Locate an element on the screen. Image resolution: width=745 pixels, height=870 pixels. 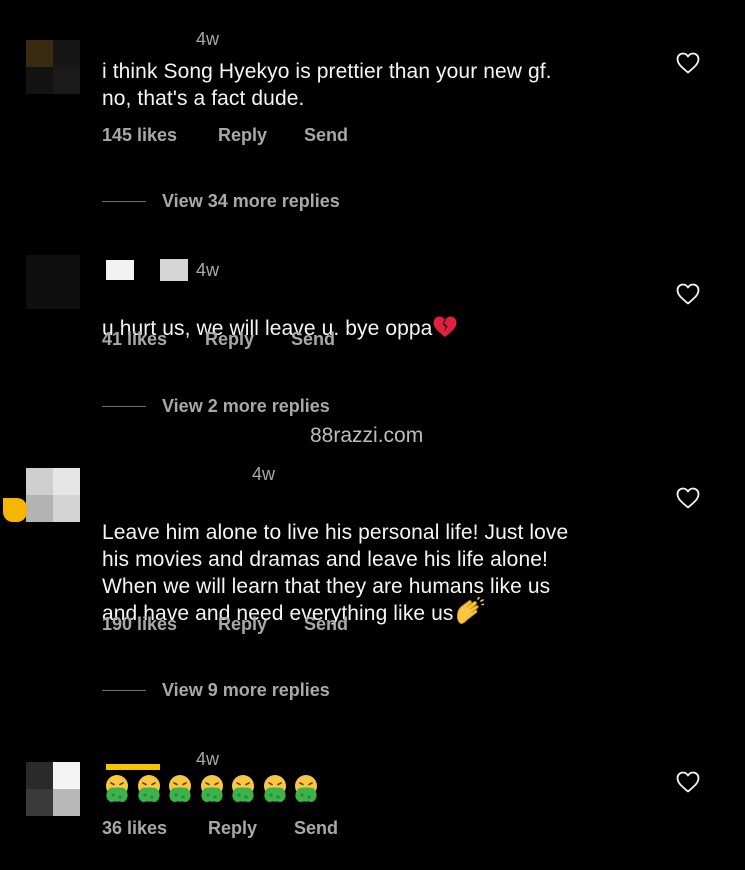
view-replies-label: View 2 more replies is located at coordinates (246, 406).